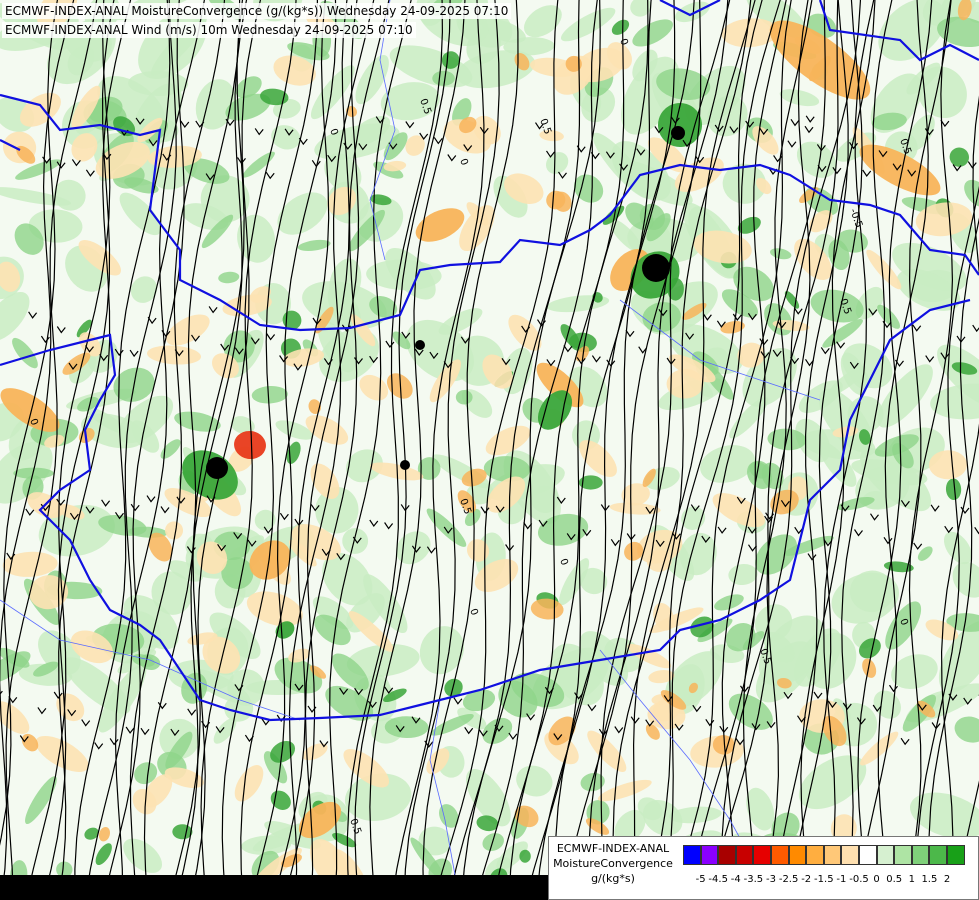  Describe the element at coordinates (947, 879) in the screenshot. I see `legend-tick-label: 2` at that location.